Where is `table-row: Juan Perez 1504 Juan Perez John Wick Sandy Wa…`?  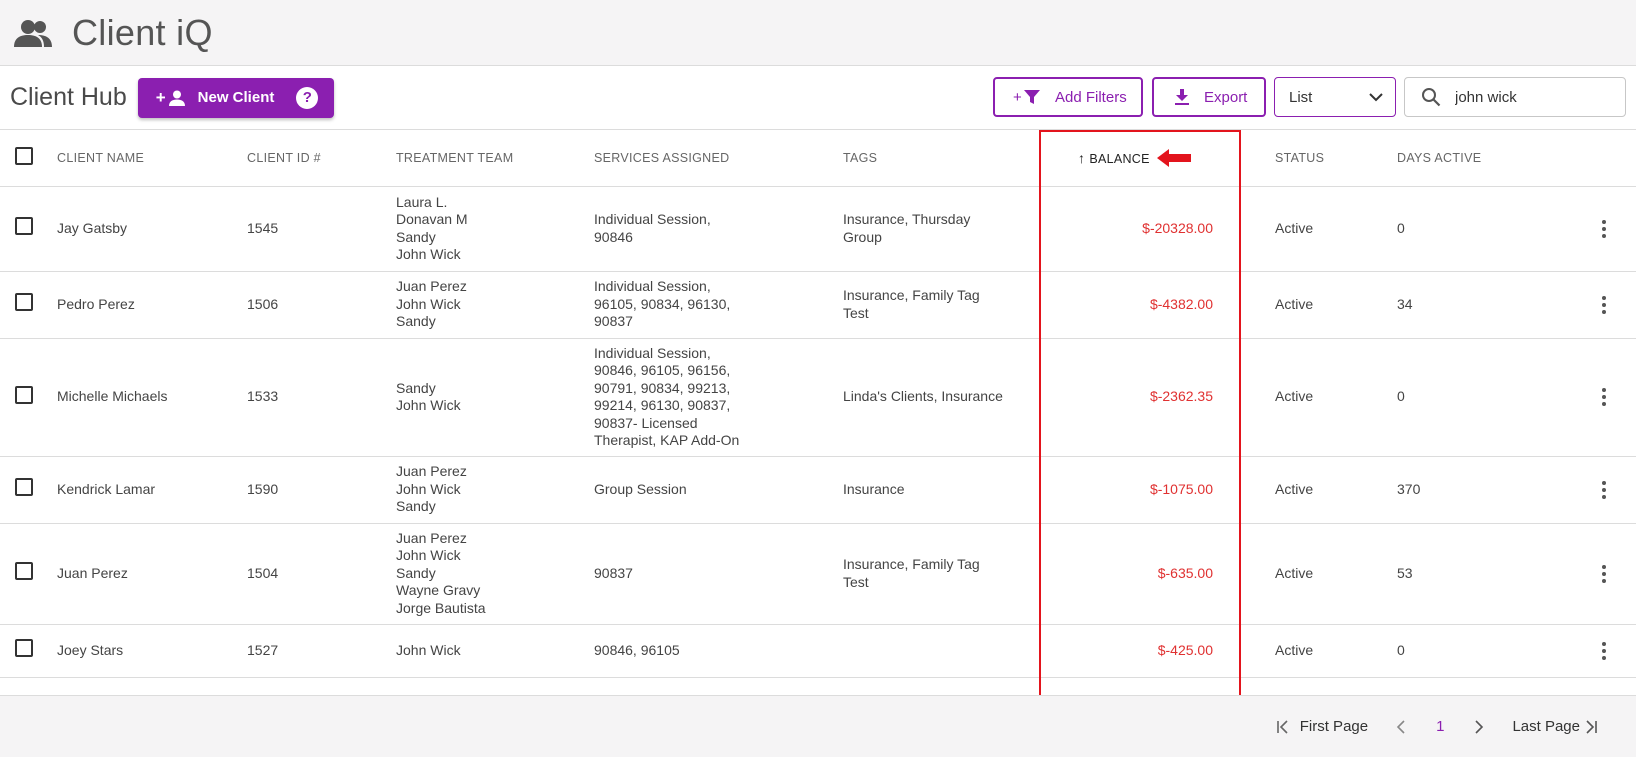 table-row: Juan Perez 1504 Juan Perez John Wick Sandy Wa… is located at coordinates (818, 573).